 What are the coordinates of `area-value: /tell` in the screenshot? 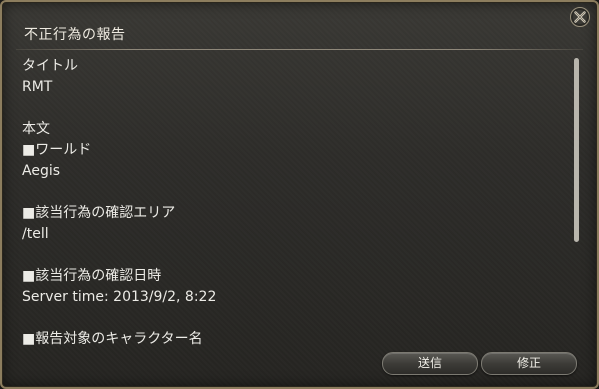 It's located at (35, 234).